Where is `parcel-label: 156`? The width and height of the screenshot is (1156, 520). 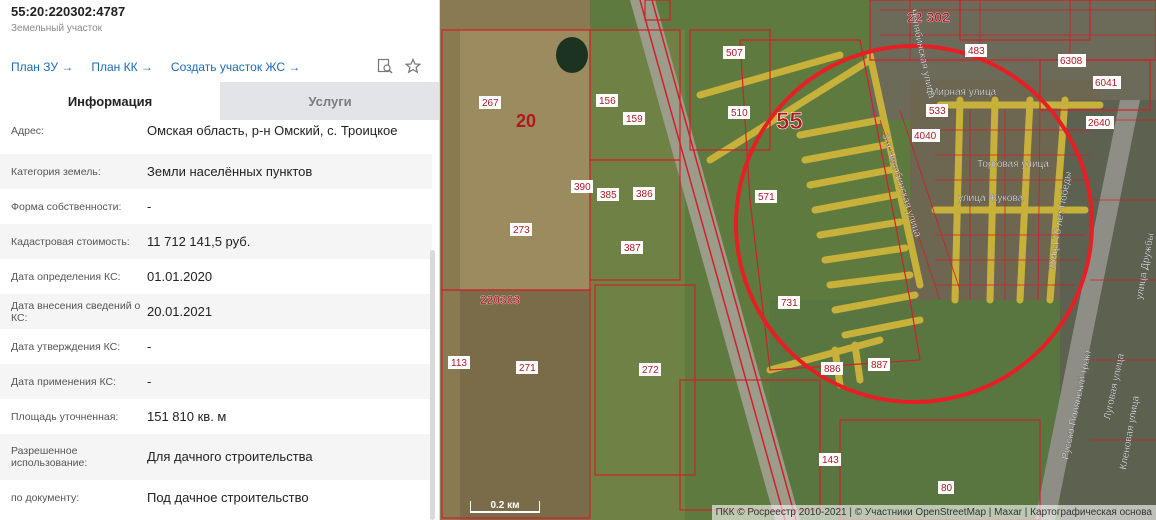 parcel-label: 156 is located at coordinates (607, 100).